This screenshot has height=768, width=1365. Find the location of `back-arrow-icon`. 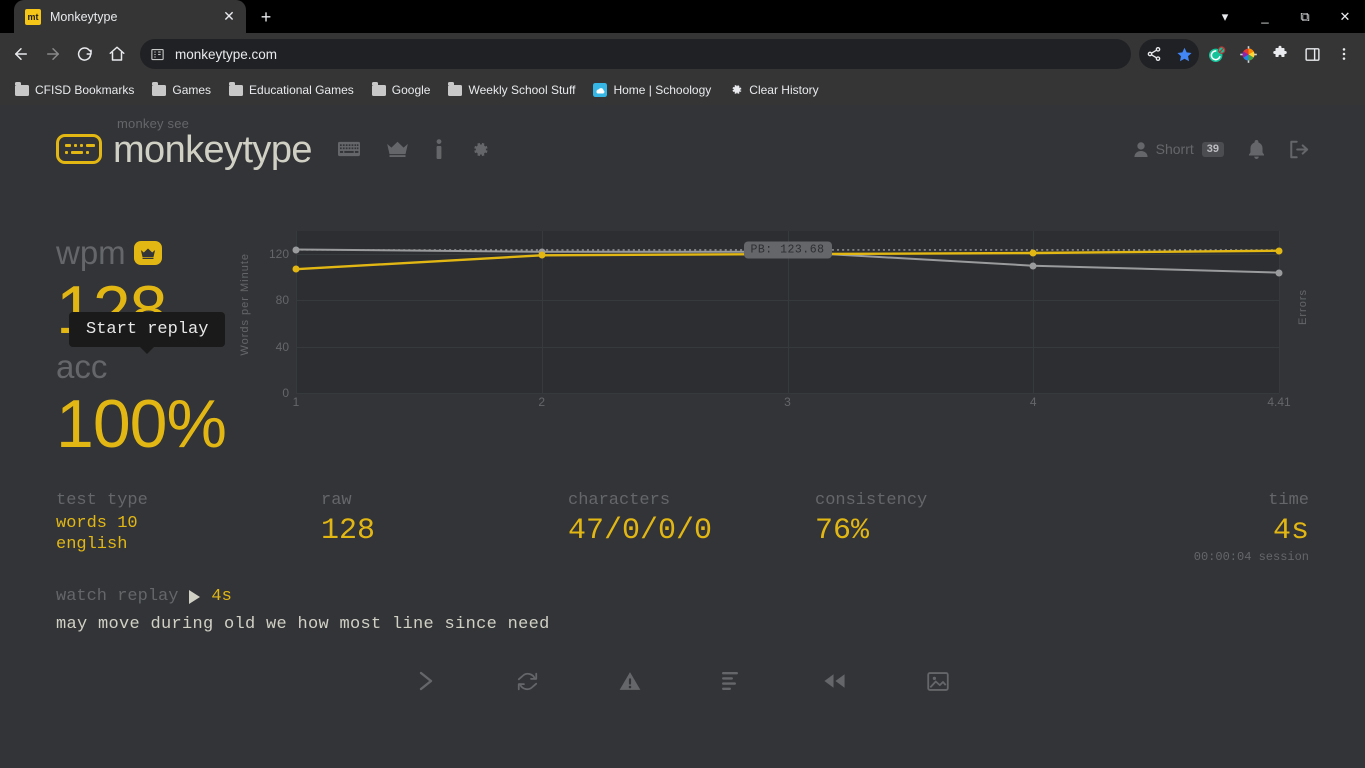

back-arrow-icon is located at coordinates (21, 54).